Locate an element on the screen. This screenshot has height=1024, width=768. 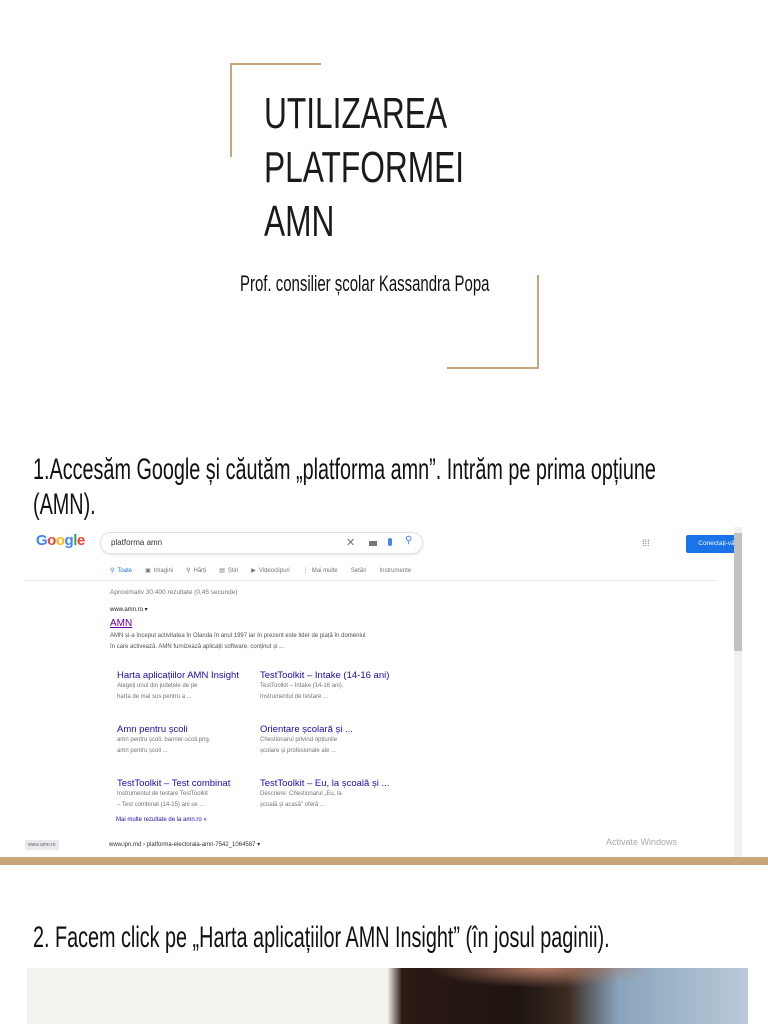
tab-more: ⋮ Mai multe is located at coordinates (320, 571).